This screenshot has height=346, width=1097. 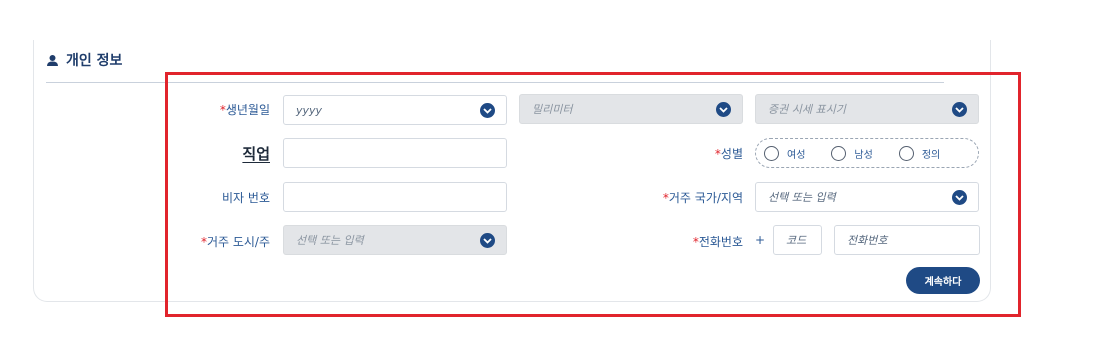 What do you see at coordinates (52, 60) in the screenshot?
I see `person-icon` at bounding box center [52, 60].